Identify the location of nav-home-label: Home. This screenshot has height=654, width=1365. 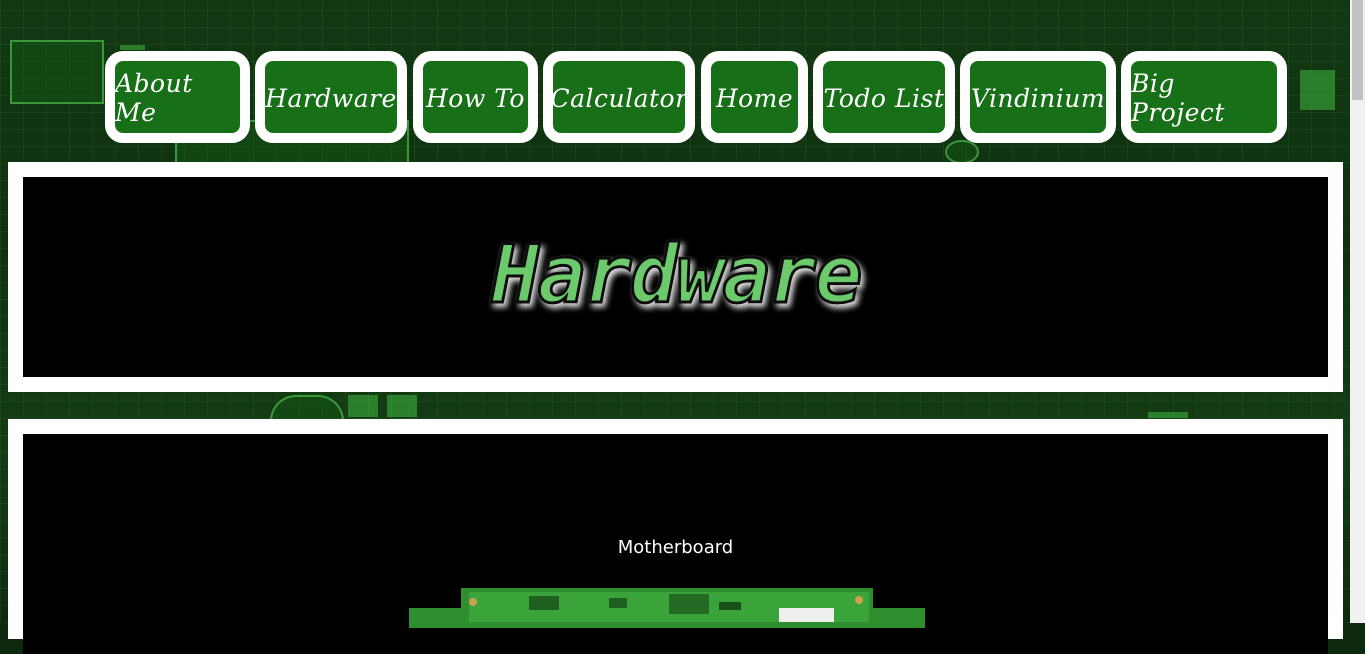
(754, 98).